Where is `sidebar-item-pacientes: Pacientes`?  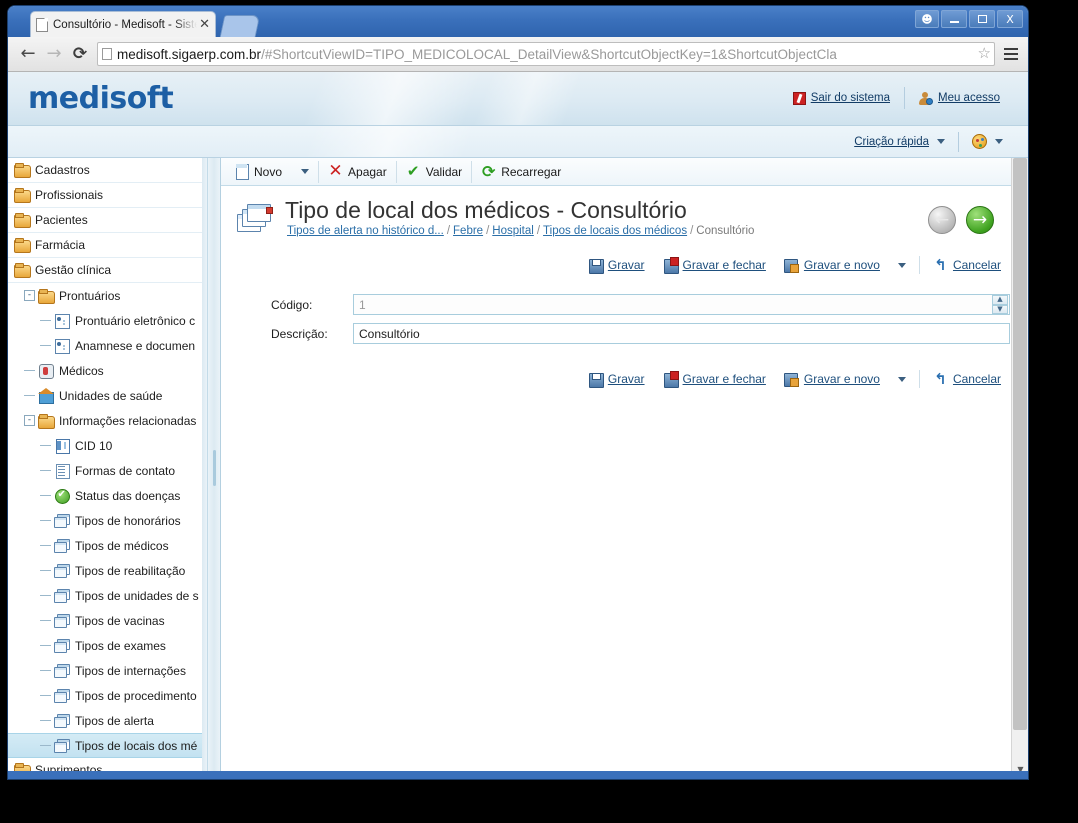
sidebar-item-pacientes: Pacientes is located at coordinates (107, 220).